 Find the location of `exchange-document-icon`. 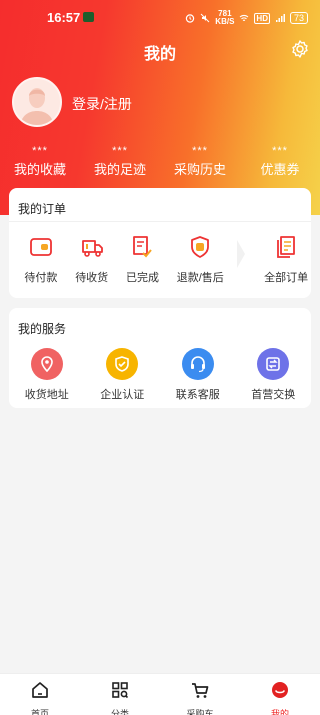

exchange-document-icon is located at coordinates (273, 364).